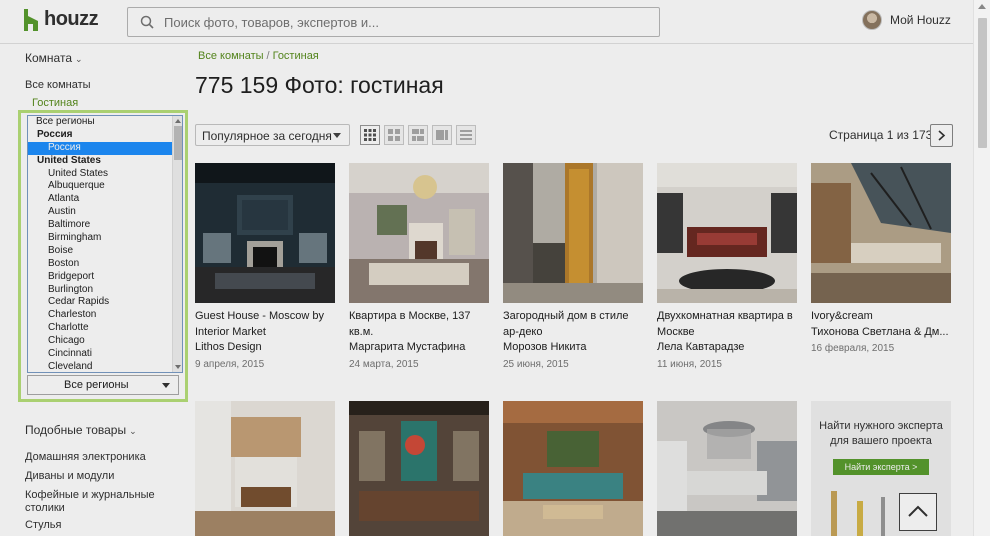 This screenshot has height=536, width=990. Describe the element at coordinates (55, 103) in the screenshot. I see `sidebar-item-living-room: Гостиная` at that location.